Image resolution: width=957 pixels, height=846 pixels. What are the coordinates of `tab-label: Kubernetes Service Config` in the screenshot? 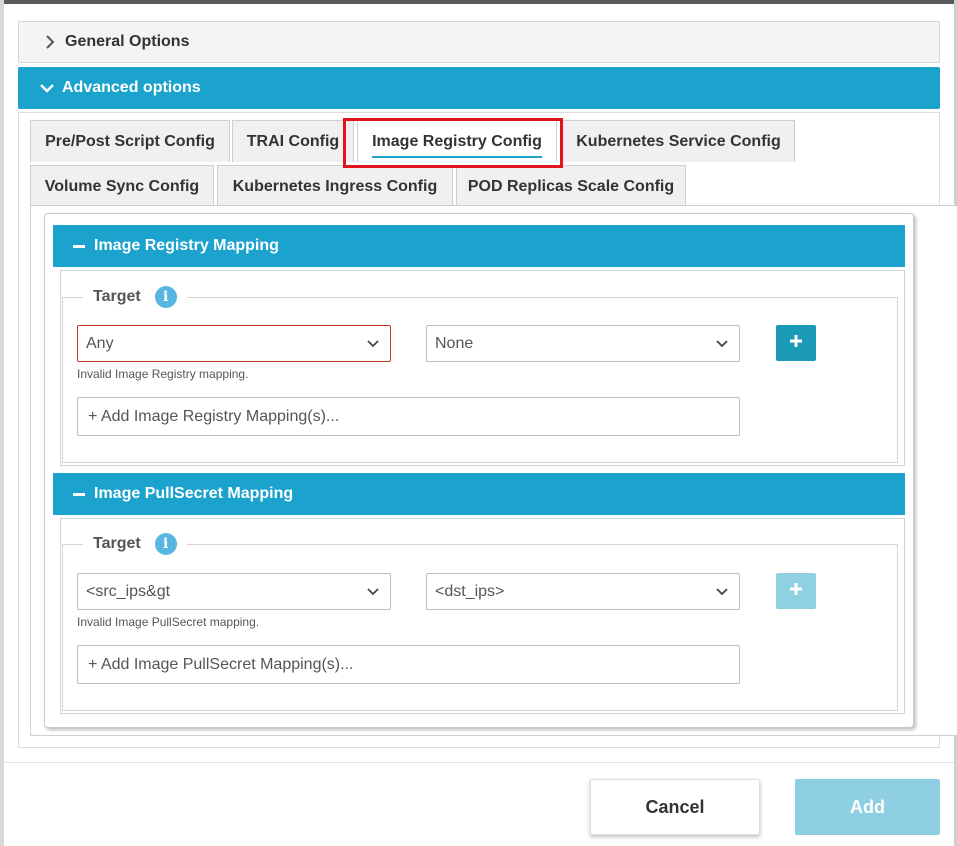 It's located at (678, 141).